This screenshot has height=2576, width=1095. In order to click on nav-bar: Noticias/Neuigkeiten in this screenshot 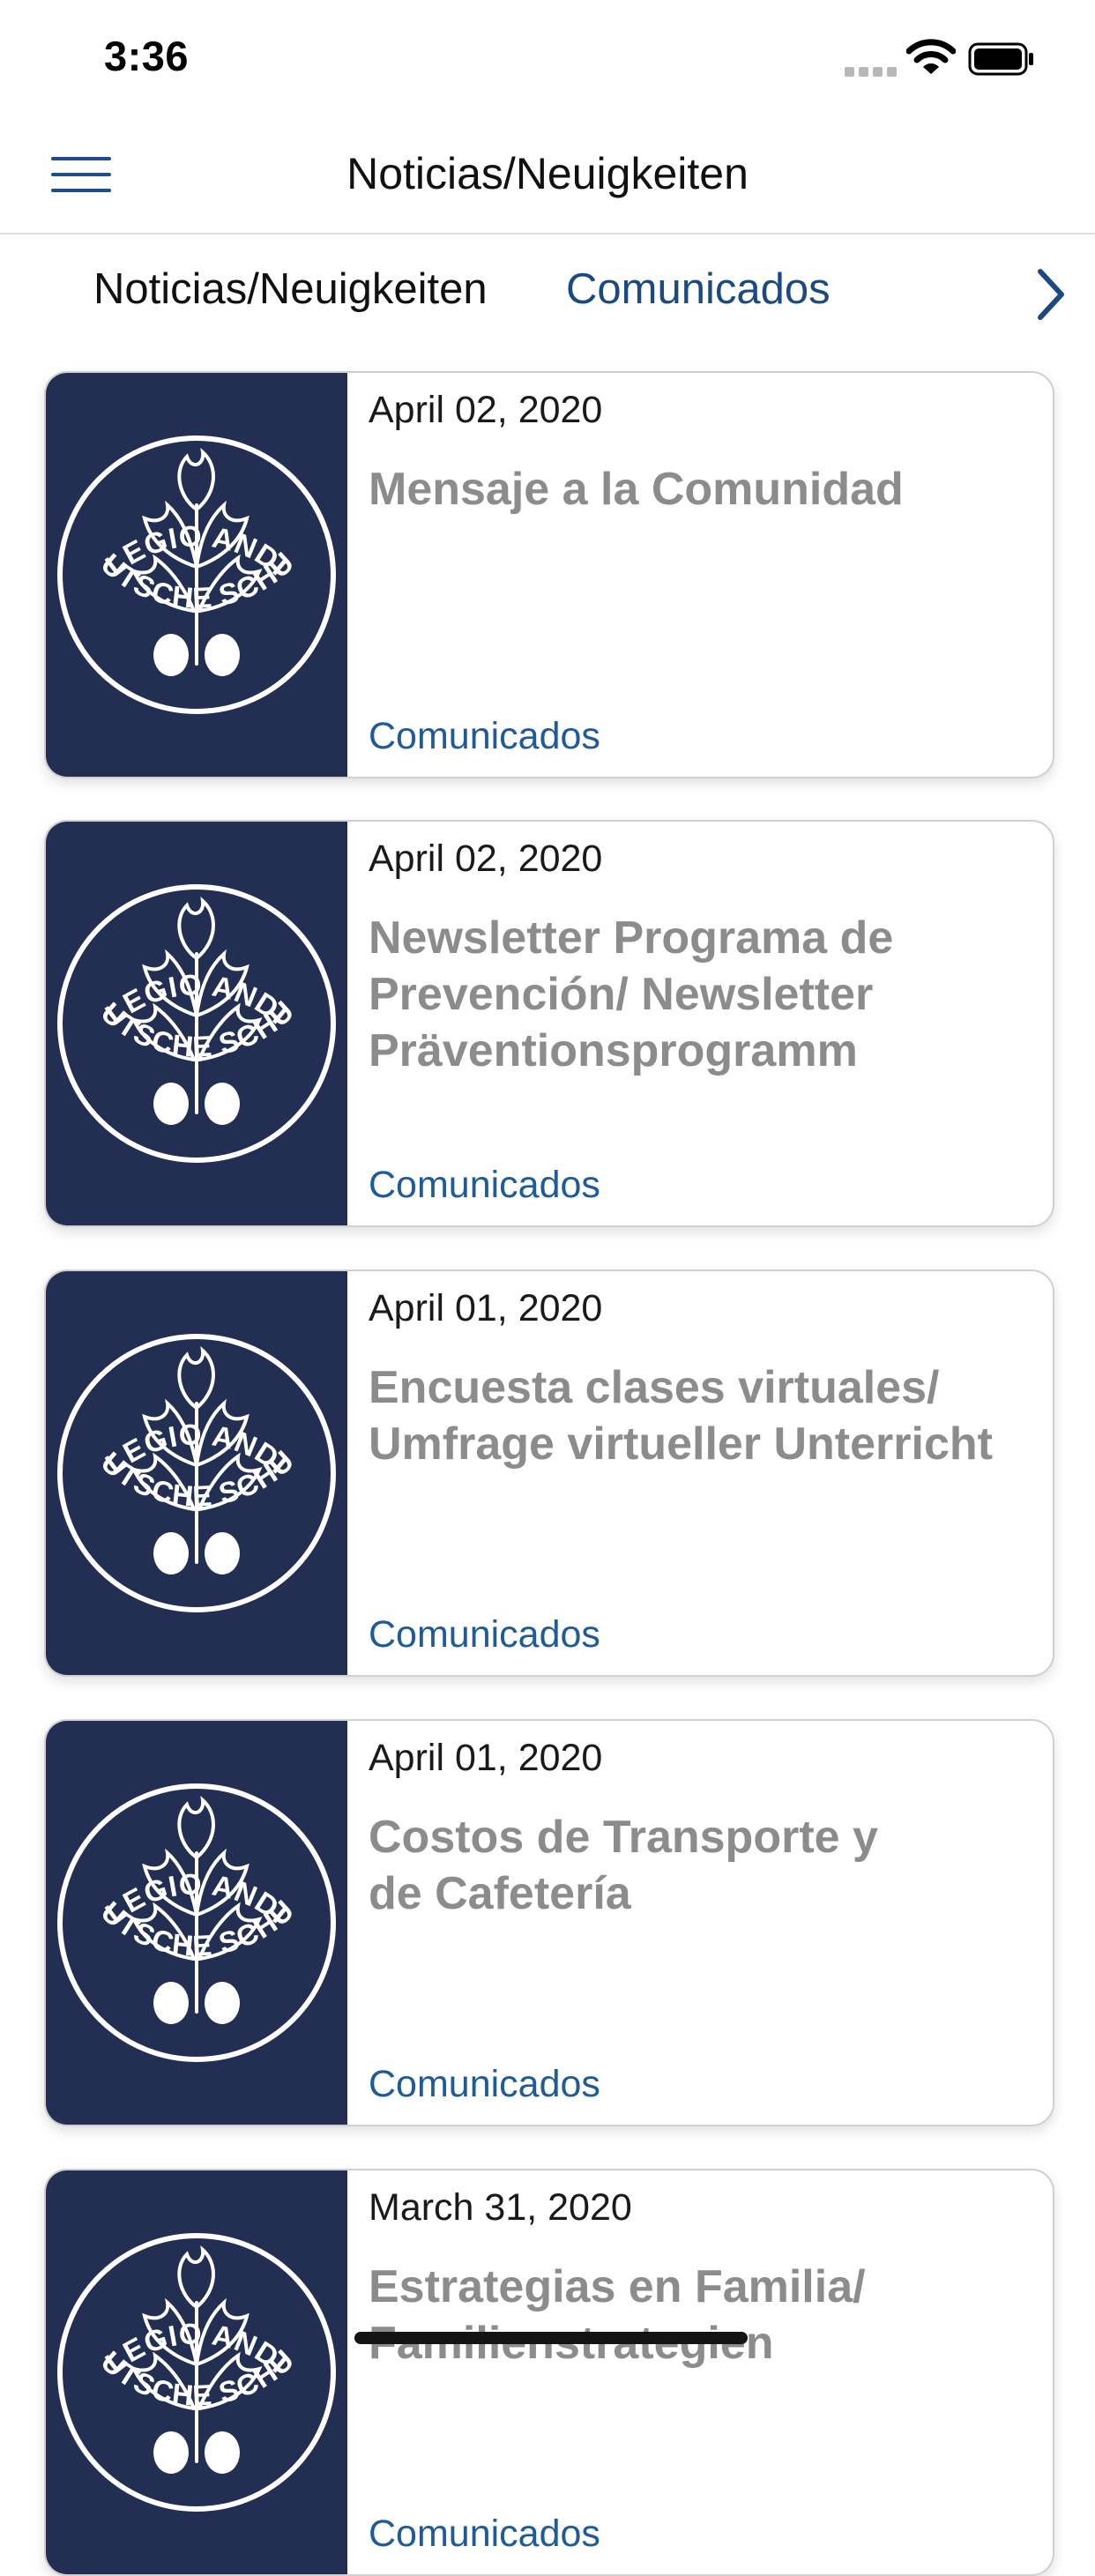, I will do `click(547, 175)`.